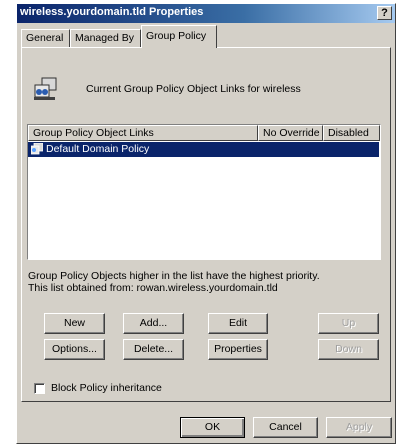 Image resolution: width=400 pixels, height=444 pixels. What do you see at coordinates (106, 388) in the screenshot?
I see `block-inheritance-label: Block Policy inheritance` at bounding box center [106, 388].